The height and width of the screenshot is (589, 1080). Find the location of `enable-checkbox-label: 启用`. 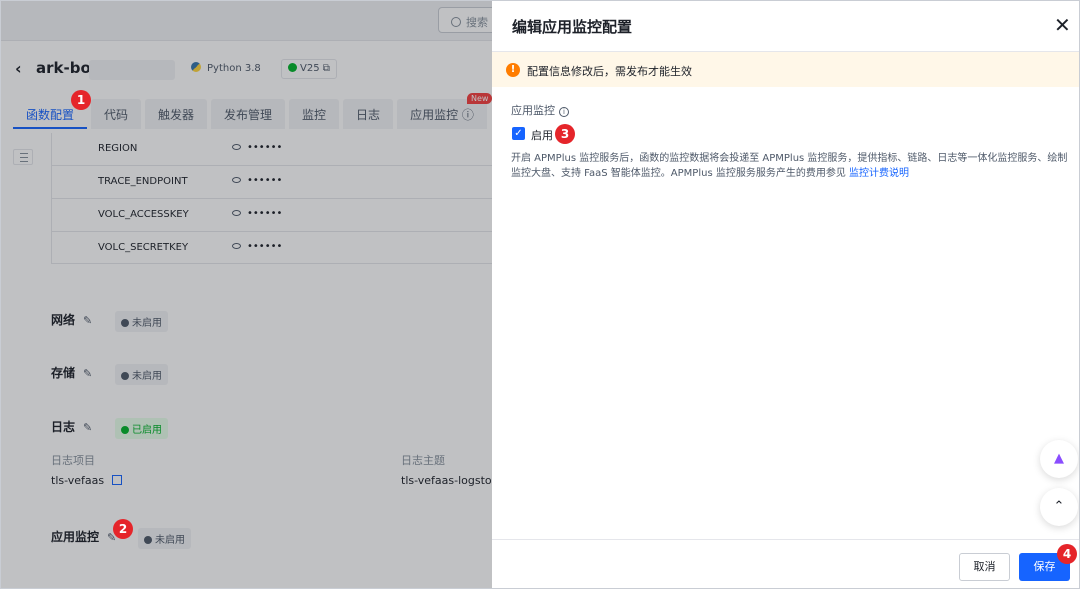

enable-checkbox-label: 启用 is located at coordinates (542, 135).